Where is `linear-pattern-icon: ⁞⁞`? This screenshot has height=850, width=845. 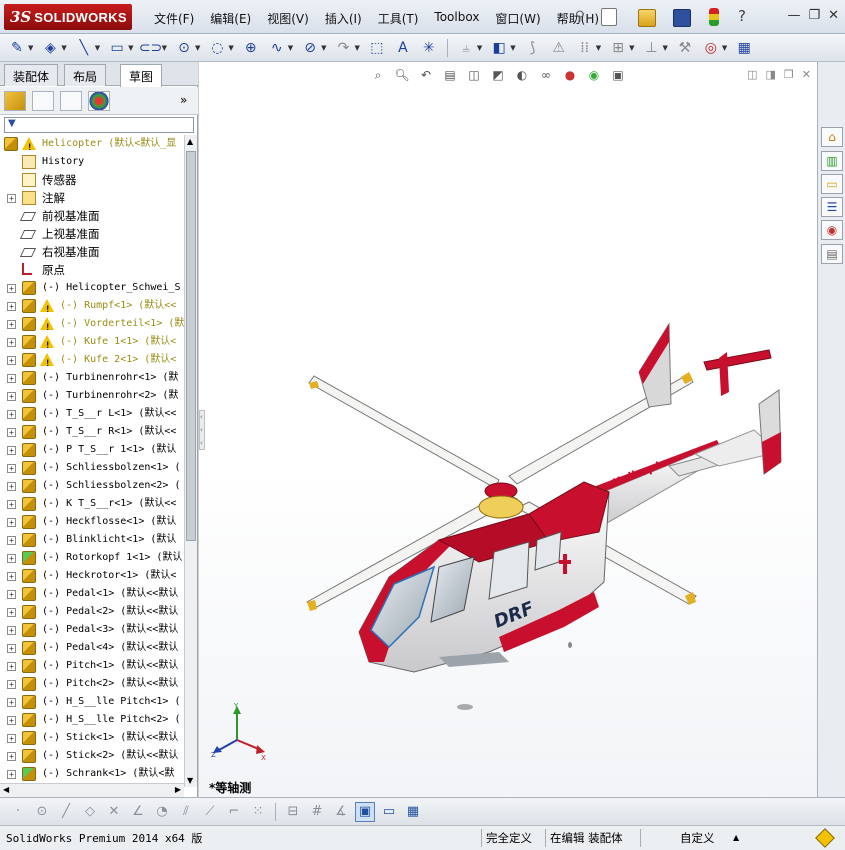
linear-pattern-icon: ⁞⁞ is located at coordinates (585, 48).